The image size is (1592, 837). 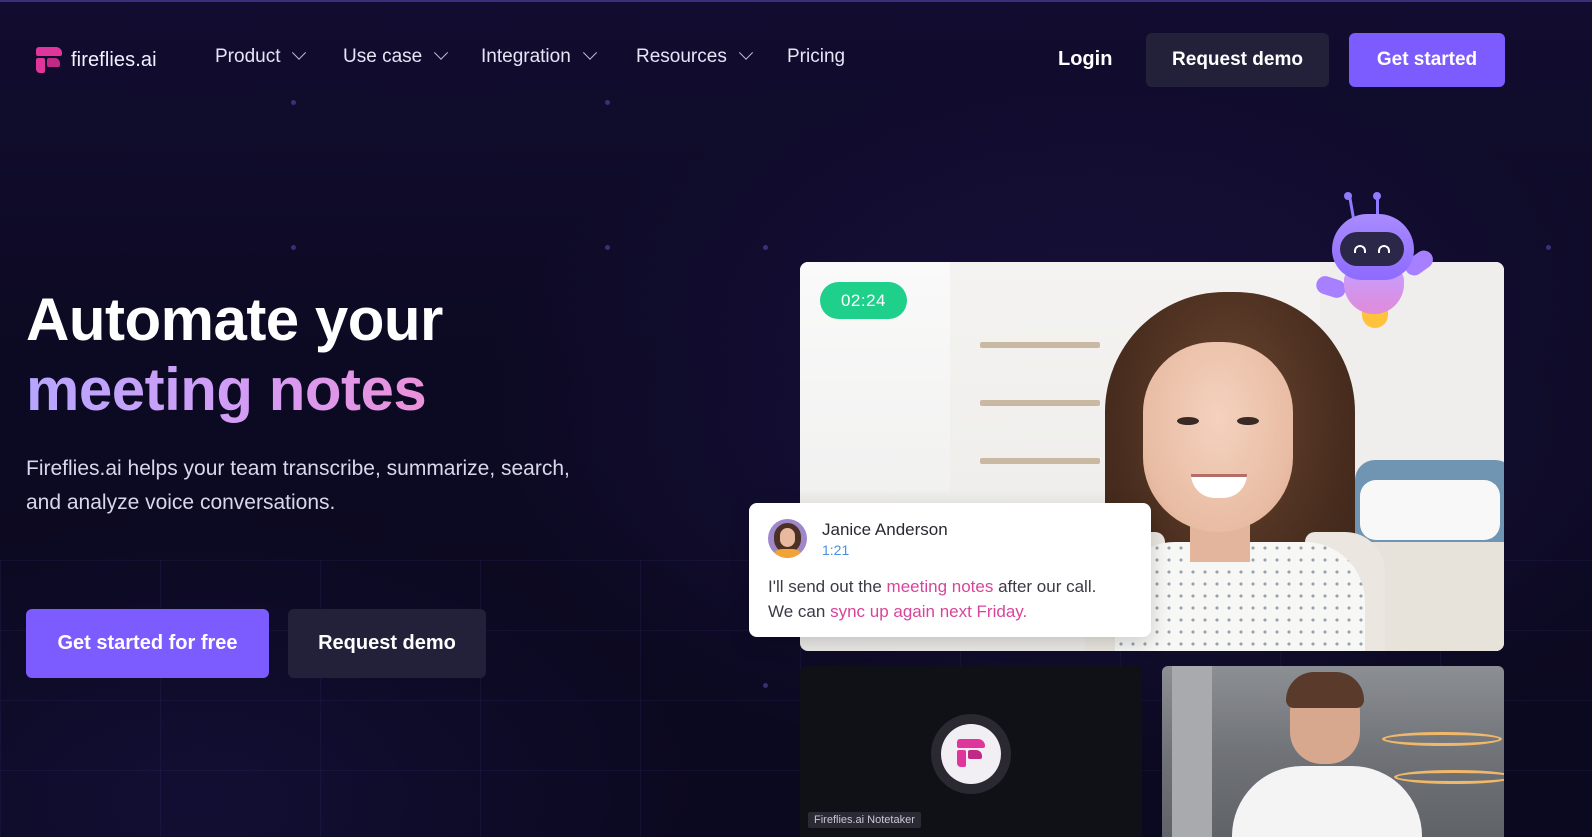 What do you see at coordinates (1333, 751) in the screenshot?
I see `participant-man-tile` at bounding box center [1333, 751].